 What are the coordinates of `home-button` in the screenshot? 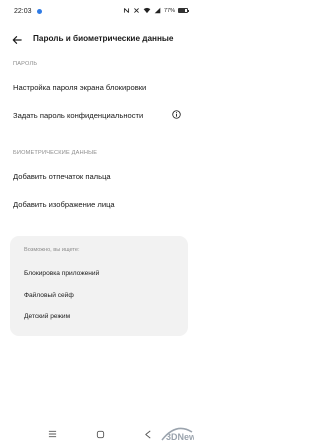 It's located at (100, 434).